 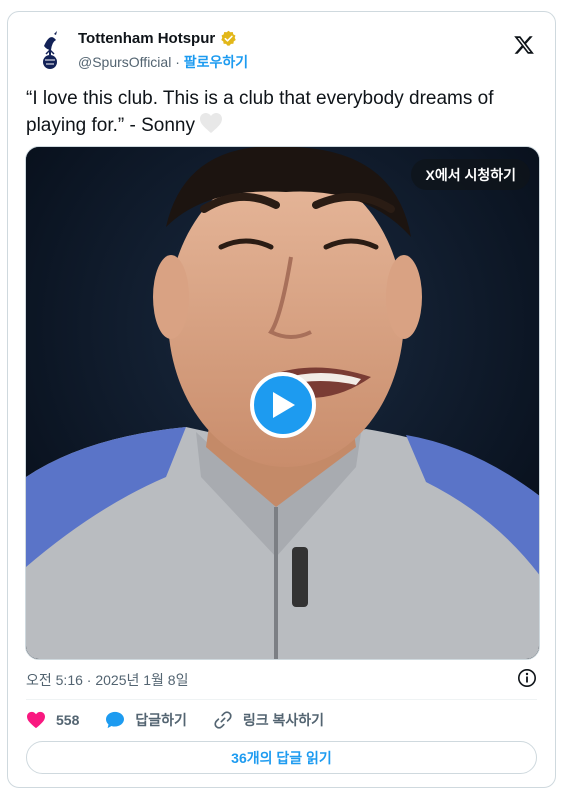 I want to click on copy-link-button: 링크 복사하기, so click(x=268, y=720).